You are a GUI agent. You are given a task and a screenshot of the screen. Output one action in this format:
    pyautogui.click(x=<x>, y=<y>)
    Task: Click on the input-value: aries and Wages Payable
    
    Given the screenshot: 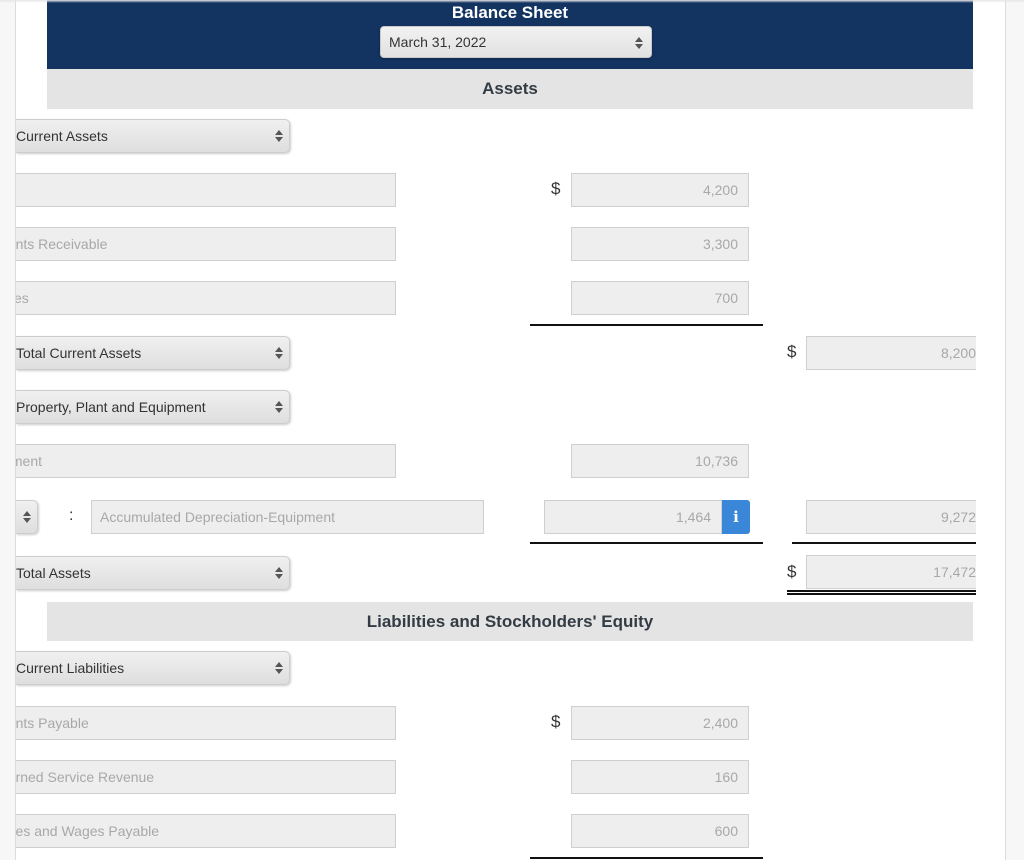 What is the action you would take?
    pyautogui.click(x=88, y=831)
    